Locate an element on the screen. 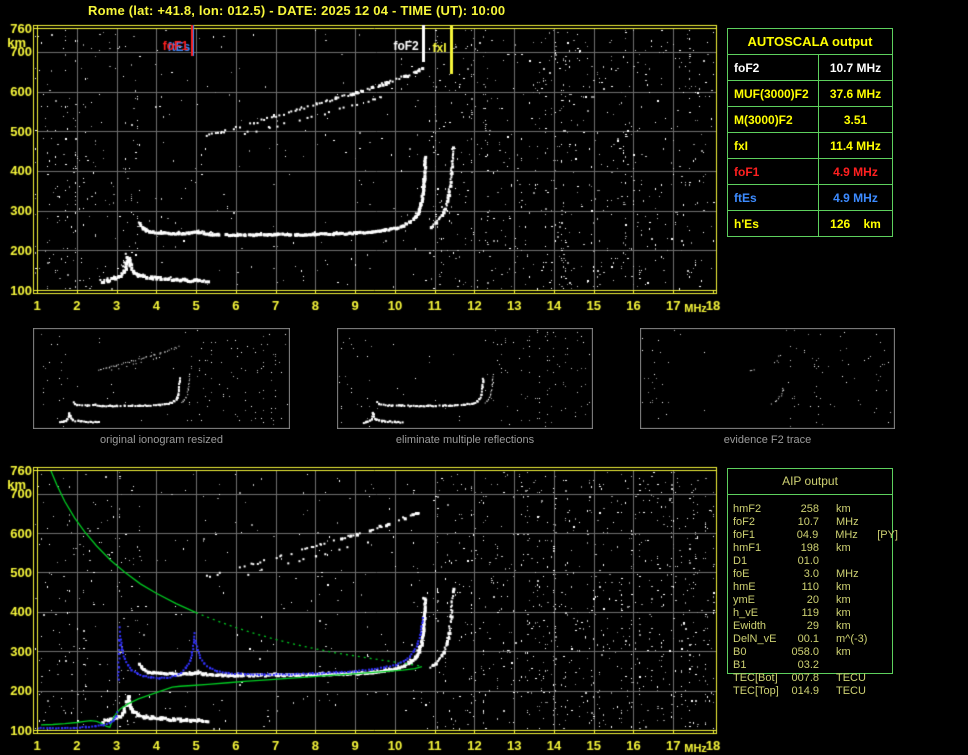  aip-label: foE is located at coordinates (741, 574).